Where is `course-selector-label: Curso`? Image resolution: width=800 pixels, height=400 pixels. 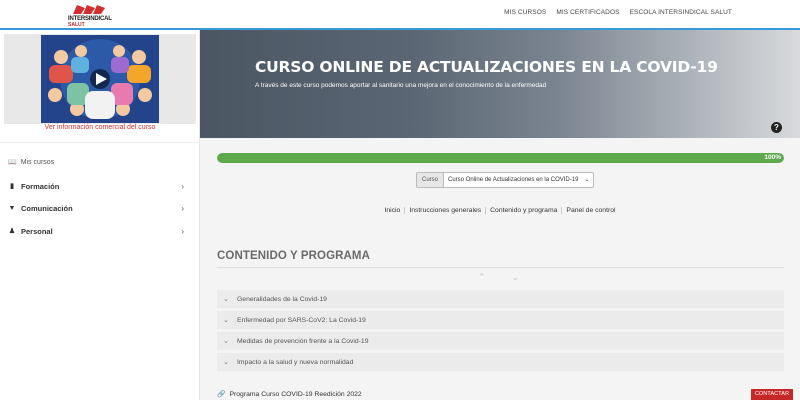
course-selector-label: Curso is located at coordinates (431, 180).